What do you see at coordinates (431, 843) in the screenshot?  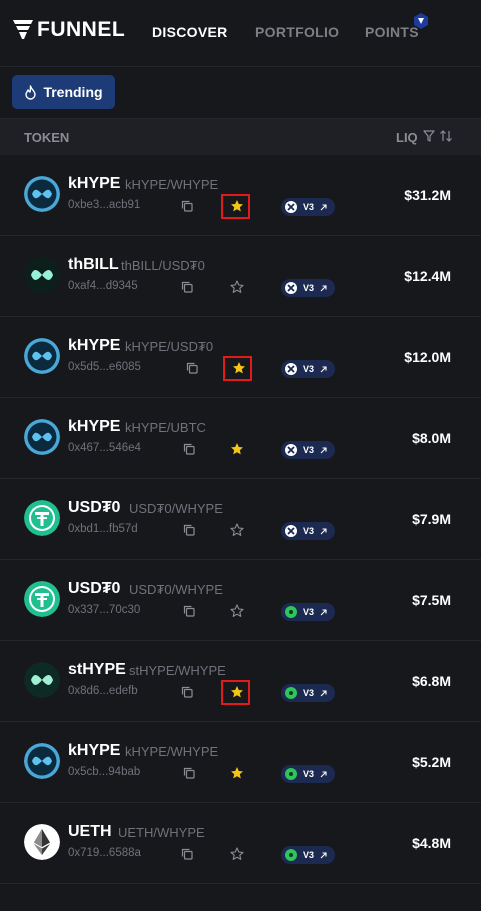 I see `liquidity-value: $4.8M` at bounding box center [431, 843].